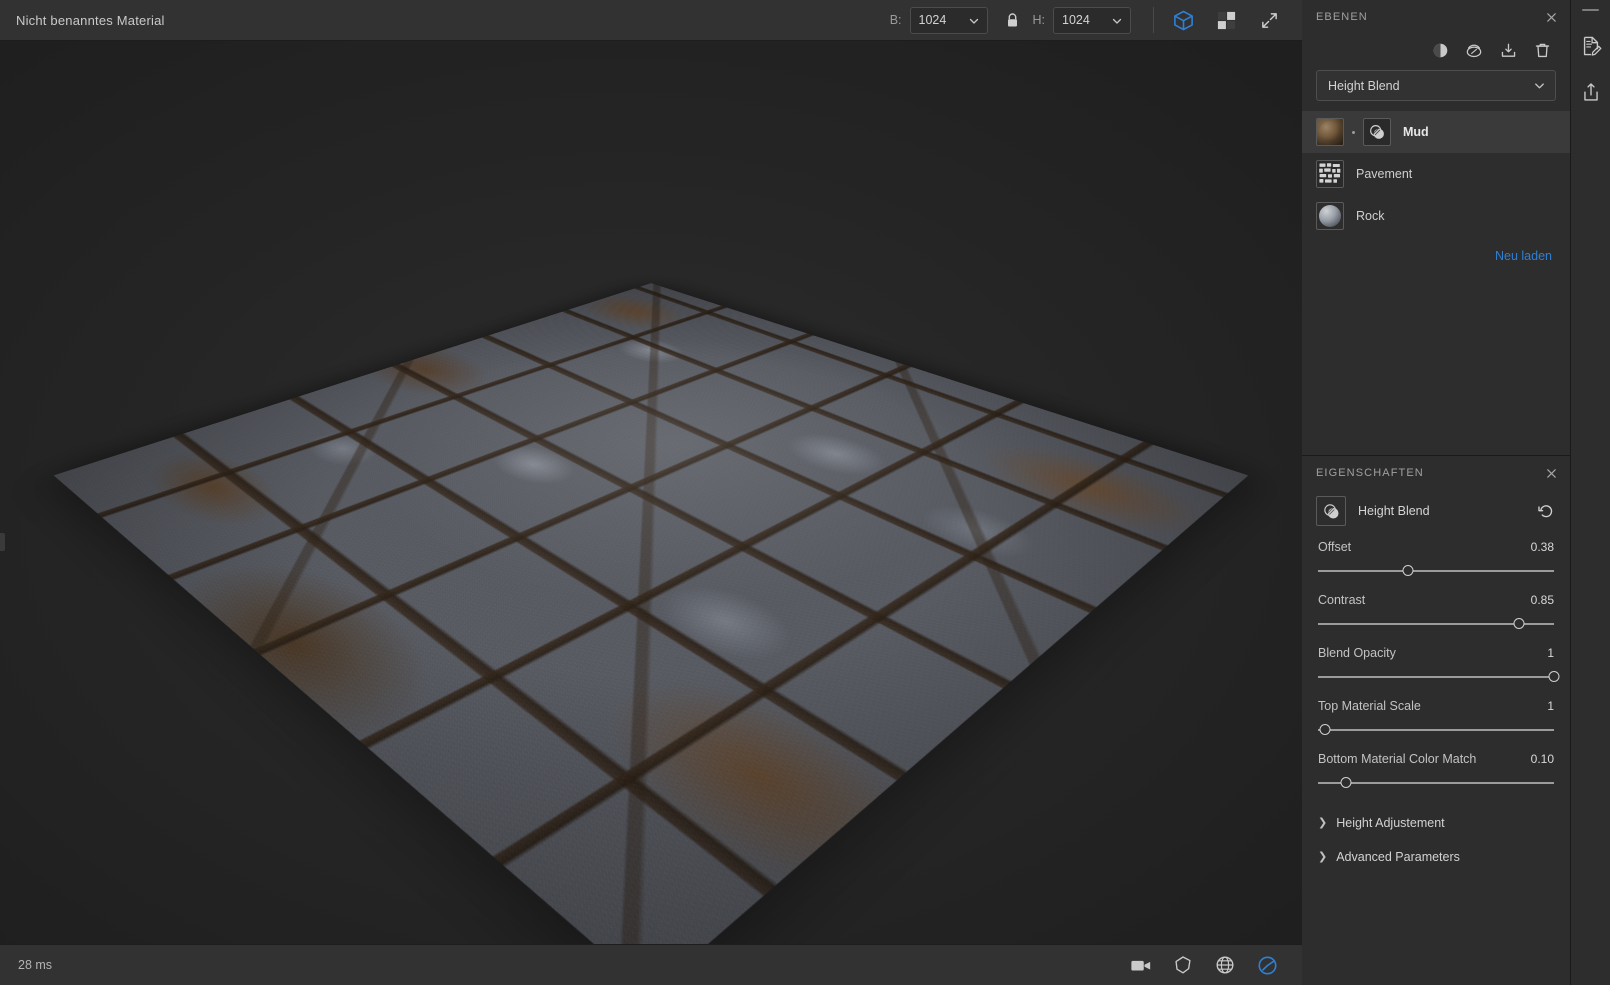 This screenshot has height=985, width=1610. I want to click on list-item-label: Pavement, so click(1384, 174).